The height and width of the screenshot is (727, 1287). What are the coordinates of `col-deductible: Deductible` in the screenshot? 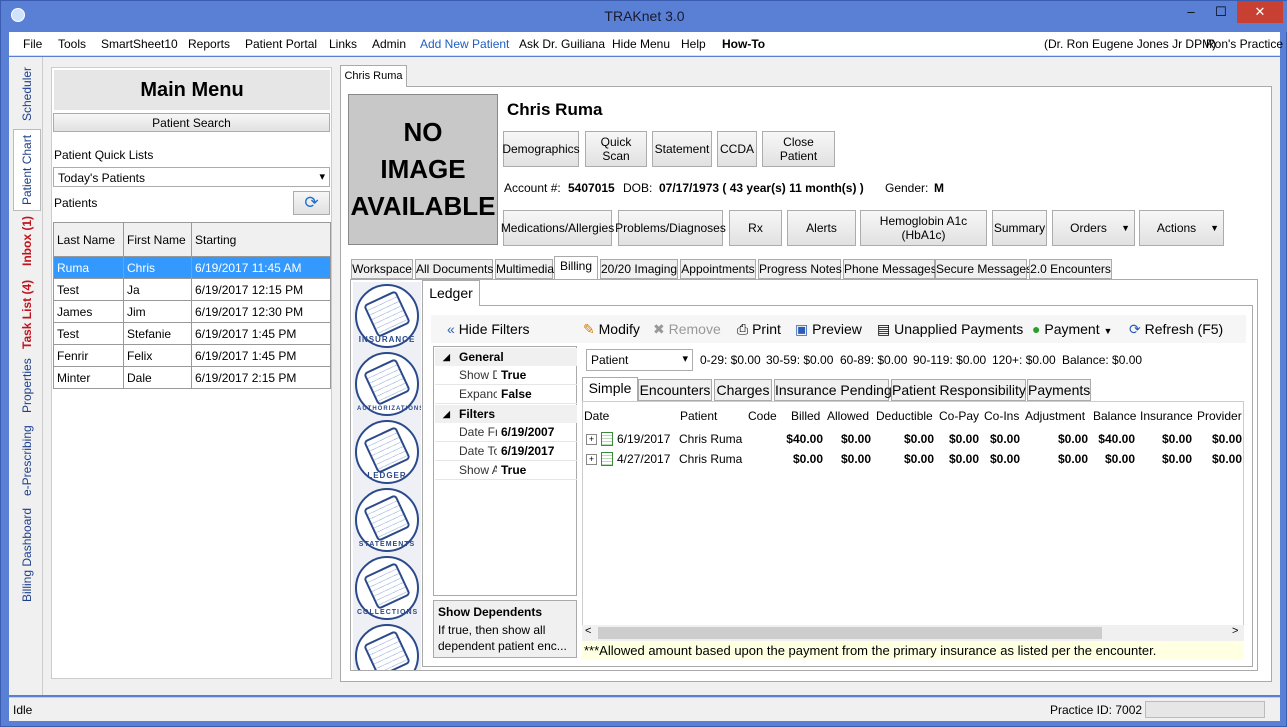 It's located at (904, 416).